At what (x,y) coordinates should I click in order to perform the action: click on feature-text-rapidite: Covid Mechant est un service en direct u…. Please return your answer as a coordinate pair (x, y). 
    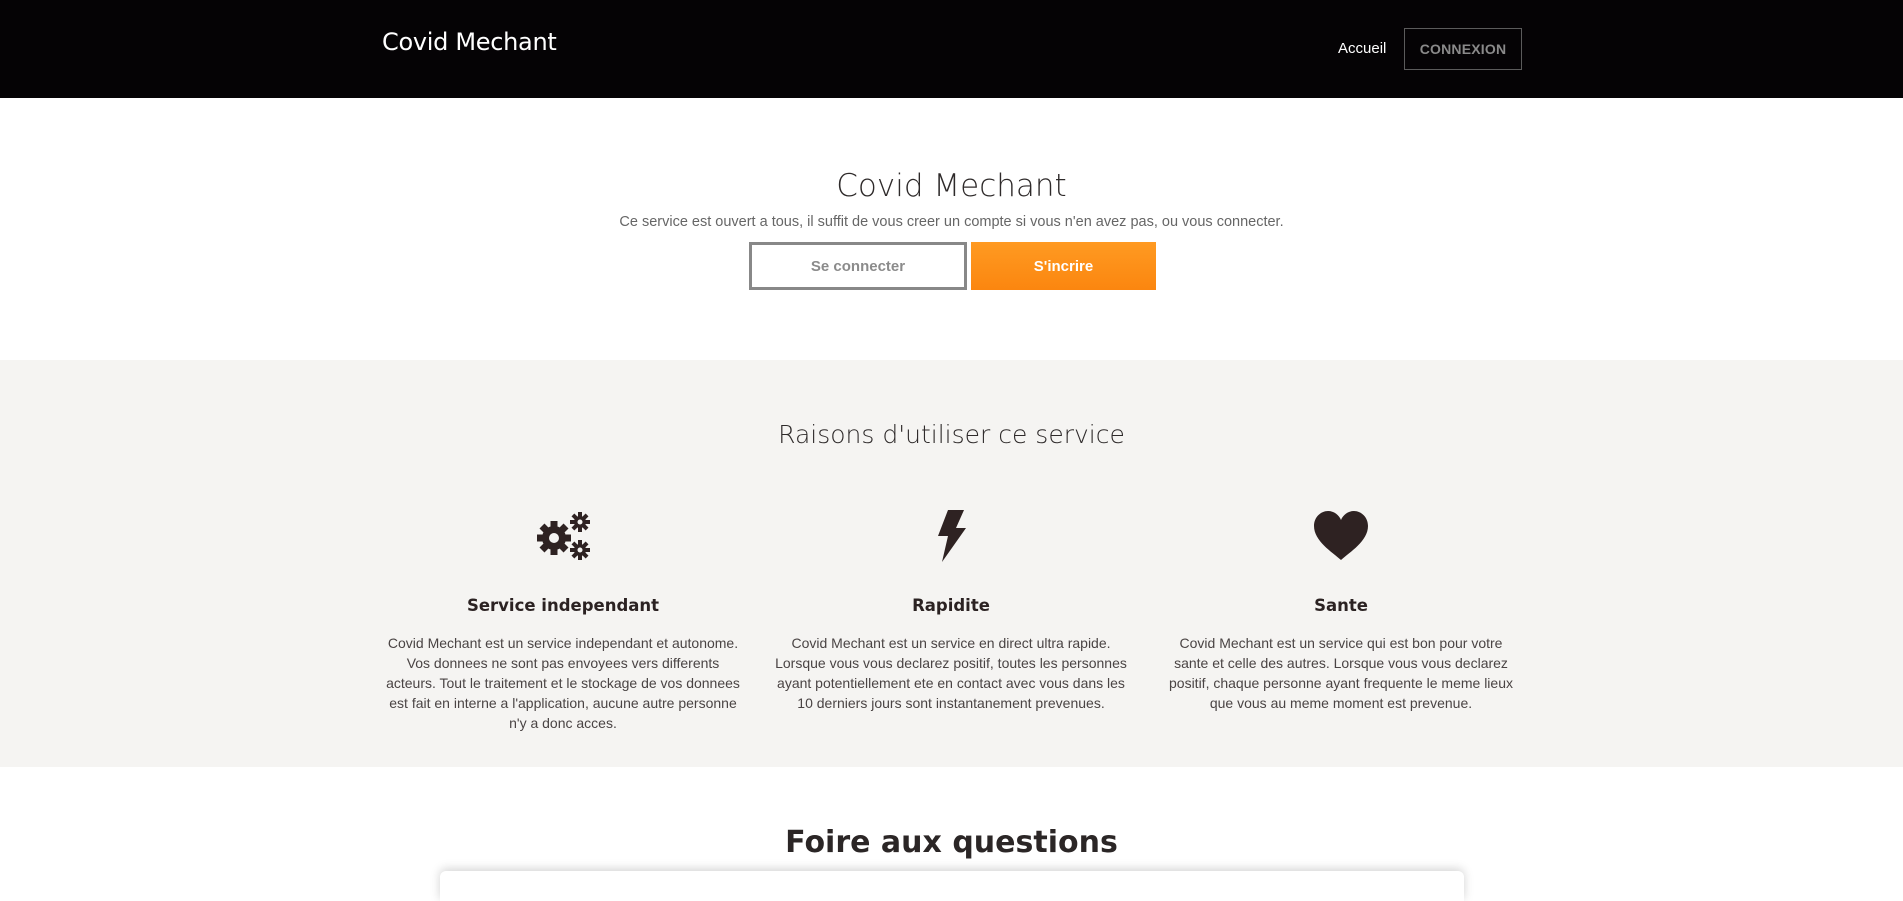
    Looking at the image, I should click on (951, 673).